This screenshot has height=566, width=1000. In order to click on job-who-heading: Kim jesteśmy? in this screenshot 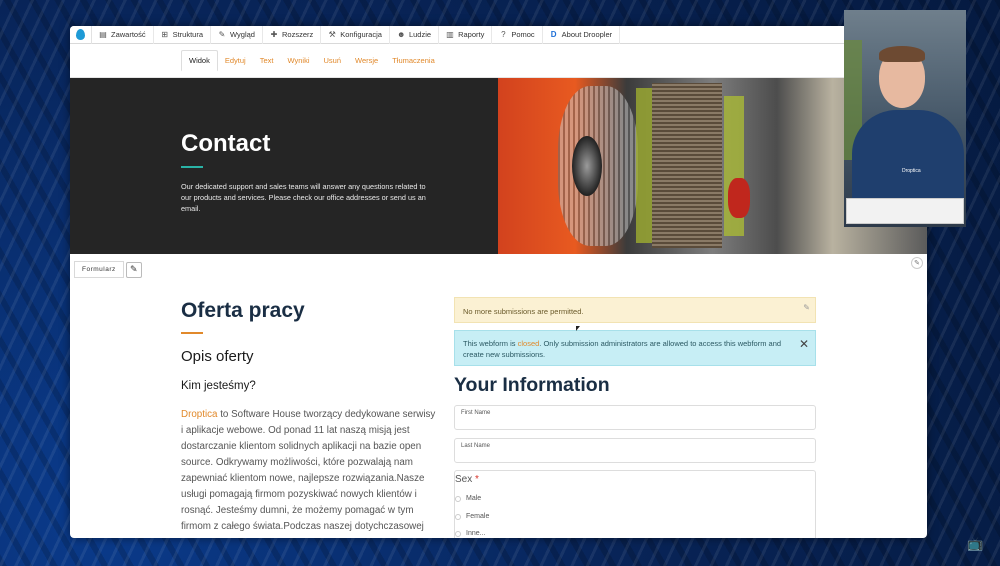, I will do `click(218, 386)`.